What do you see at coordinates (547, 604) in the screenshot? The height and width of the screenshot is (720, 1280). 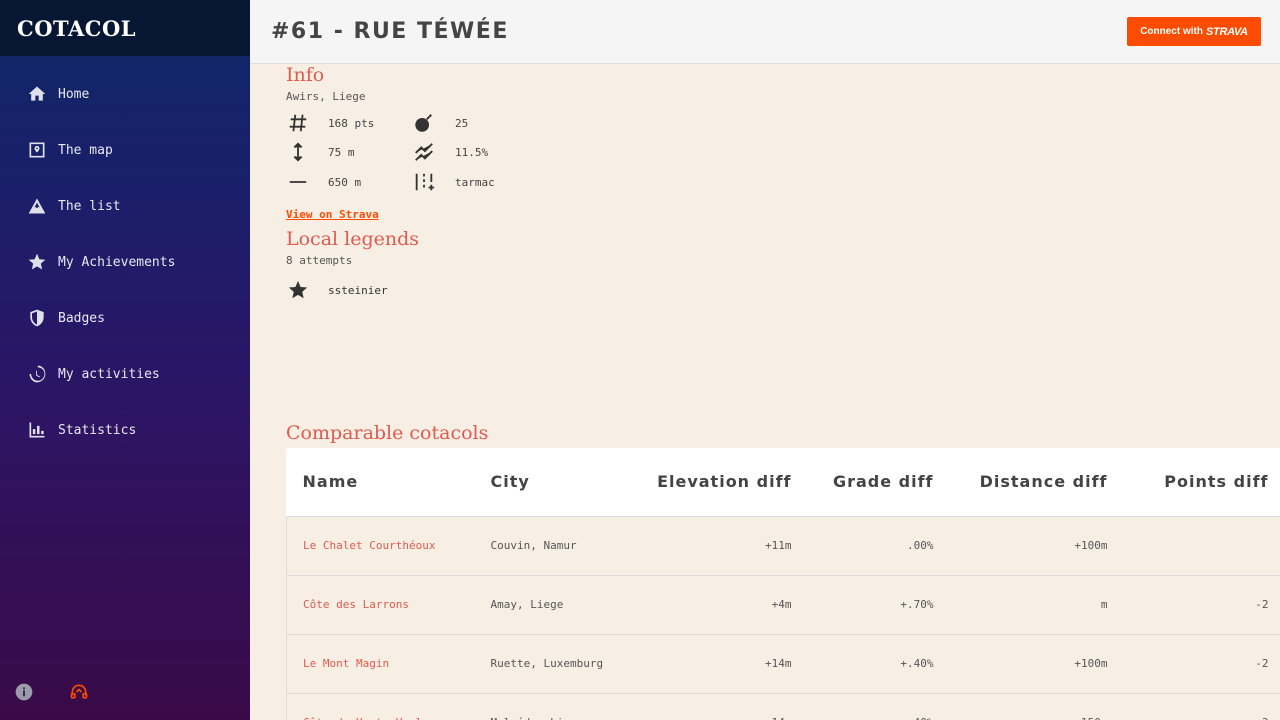 I see `cotacol-city: Amay, Liege` at bounding box center [547, 604].